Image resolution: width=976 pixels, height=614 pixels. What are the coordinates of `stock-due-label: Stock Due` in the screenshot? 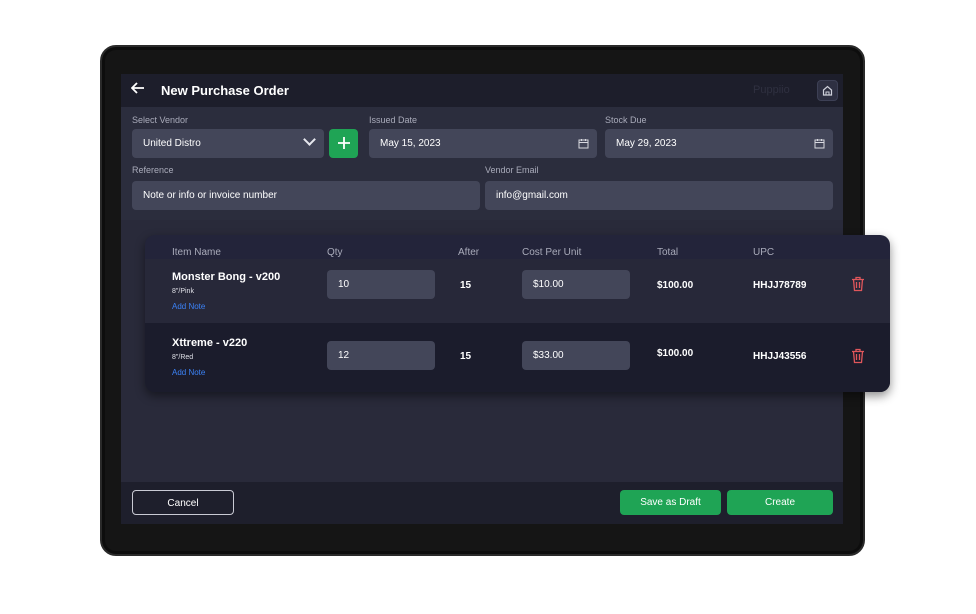 It's located at (626, 120).